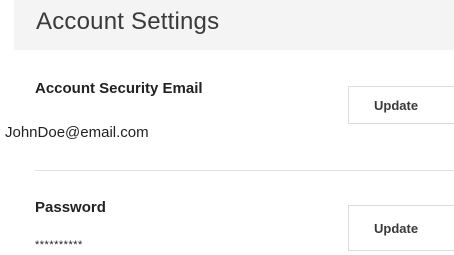 The height and width of the screenshot is (255, 454). Describe the element at coordinates (128, 21) in the screenshot. I see `page-title: Account Settings` at that location.